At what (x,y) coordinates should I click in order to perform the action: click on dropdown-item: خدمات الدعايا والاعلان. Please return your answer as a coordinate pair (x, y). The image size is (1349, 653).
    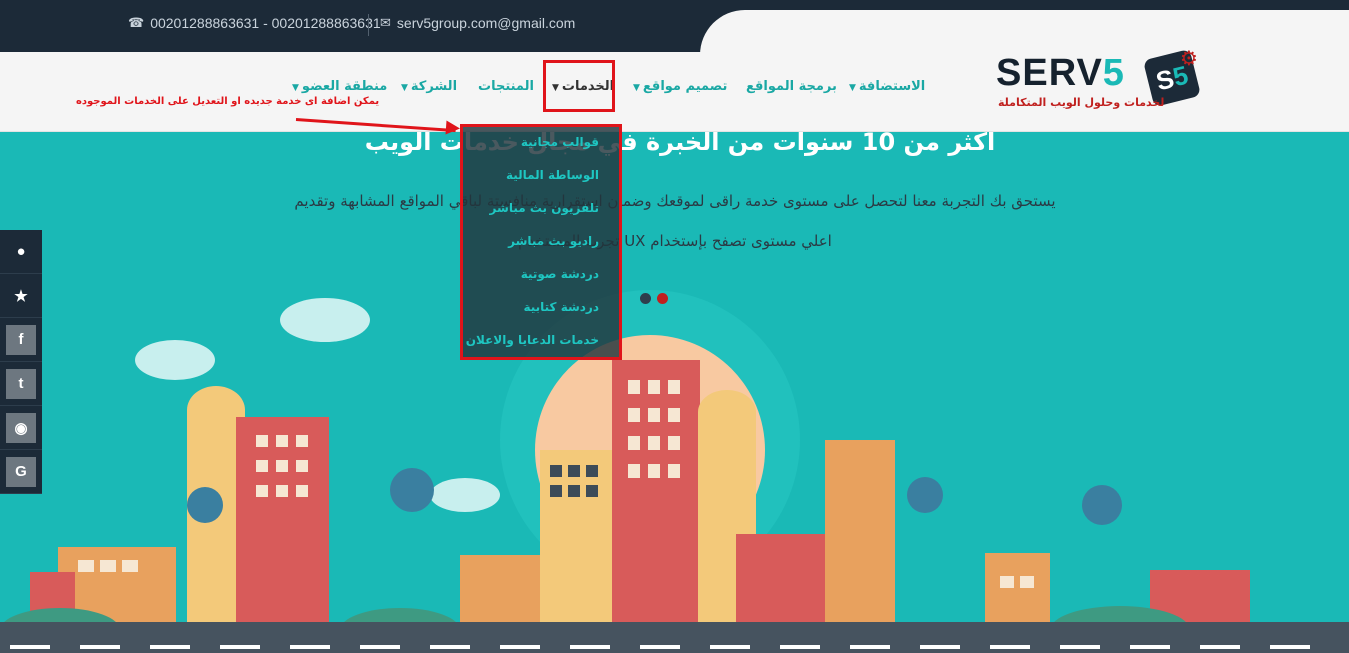
    Looking at the image, I should click on (532, 340).